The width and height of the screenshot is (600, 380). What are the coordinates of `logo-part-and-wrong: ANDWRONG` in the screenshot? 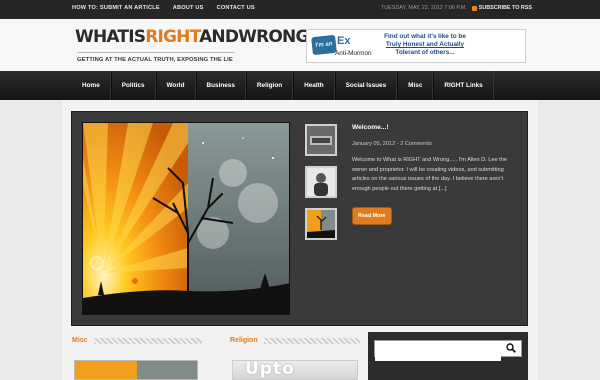 It's located at (254, 37).